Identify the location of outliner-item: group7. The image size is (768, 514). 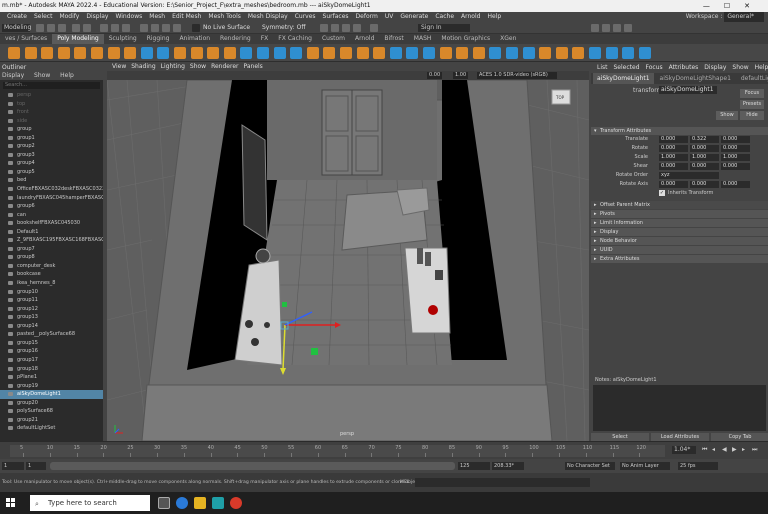
(51, 249).